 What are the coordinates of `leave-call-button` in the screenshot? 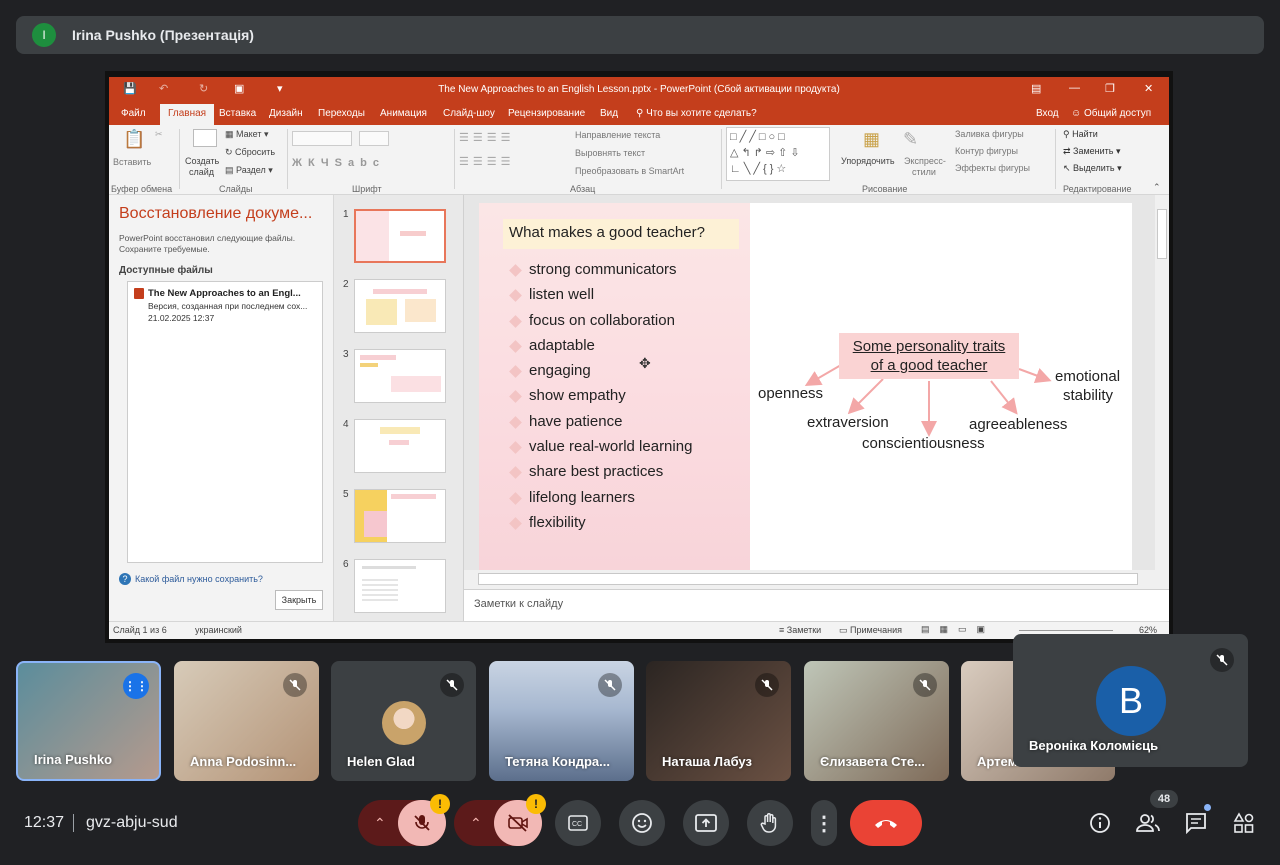 It's located at (886, 823).